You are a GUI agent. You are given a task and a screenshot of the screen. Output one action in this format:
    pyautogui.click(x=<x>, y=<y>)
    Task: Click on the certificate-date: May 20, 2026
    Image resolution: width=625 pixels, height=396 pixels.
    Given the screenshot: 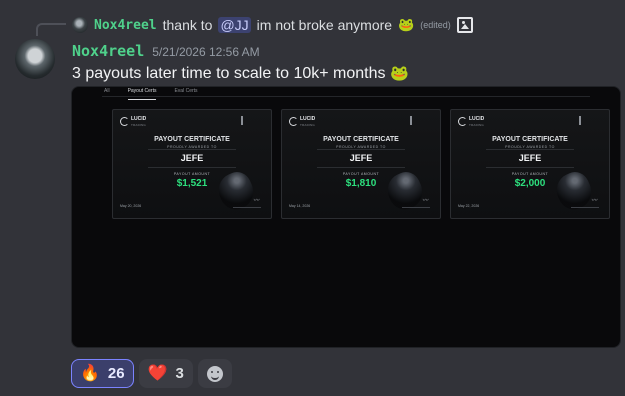 What is the action you would take?
    pyautogui.click(x=131, y=206)
    